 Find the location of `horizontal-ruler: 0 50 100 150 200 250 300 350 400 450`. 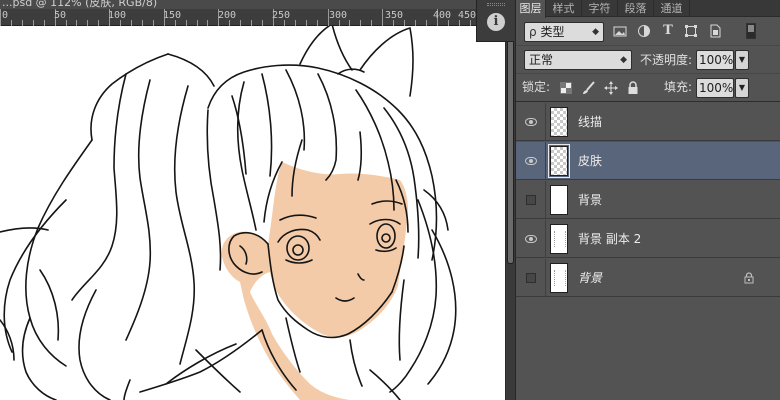

horizontal-ruler: 0 50 100 150 200 250 300 350 400 450 is located at coordinates (240, 17).